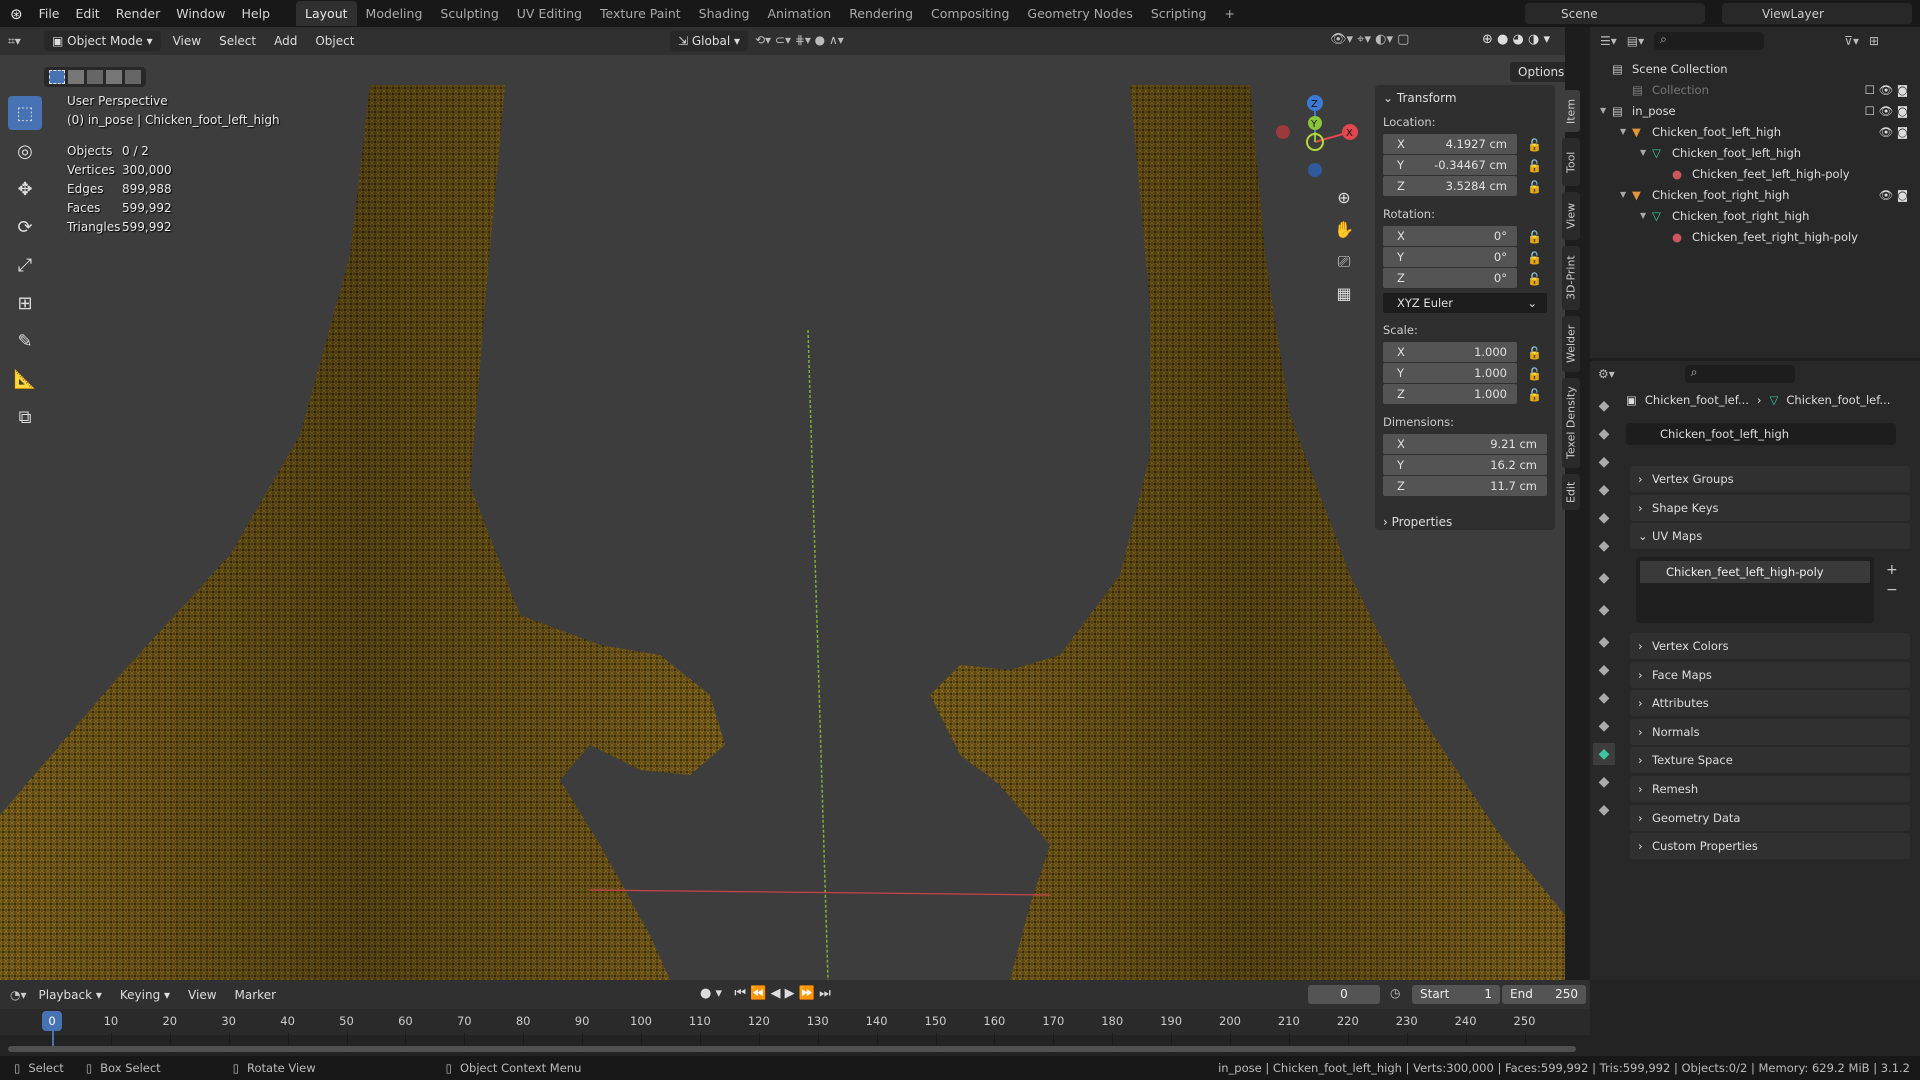  Describe the element at coordinates (1450, 236) in the screenshot. I see `rotation-x-field: X 0°` at that location.